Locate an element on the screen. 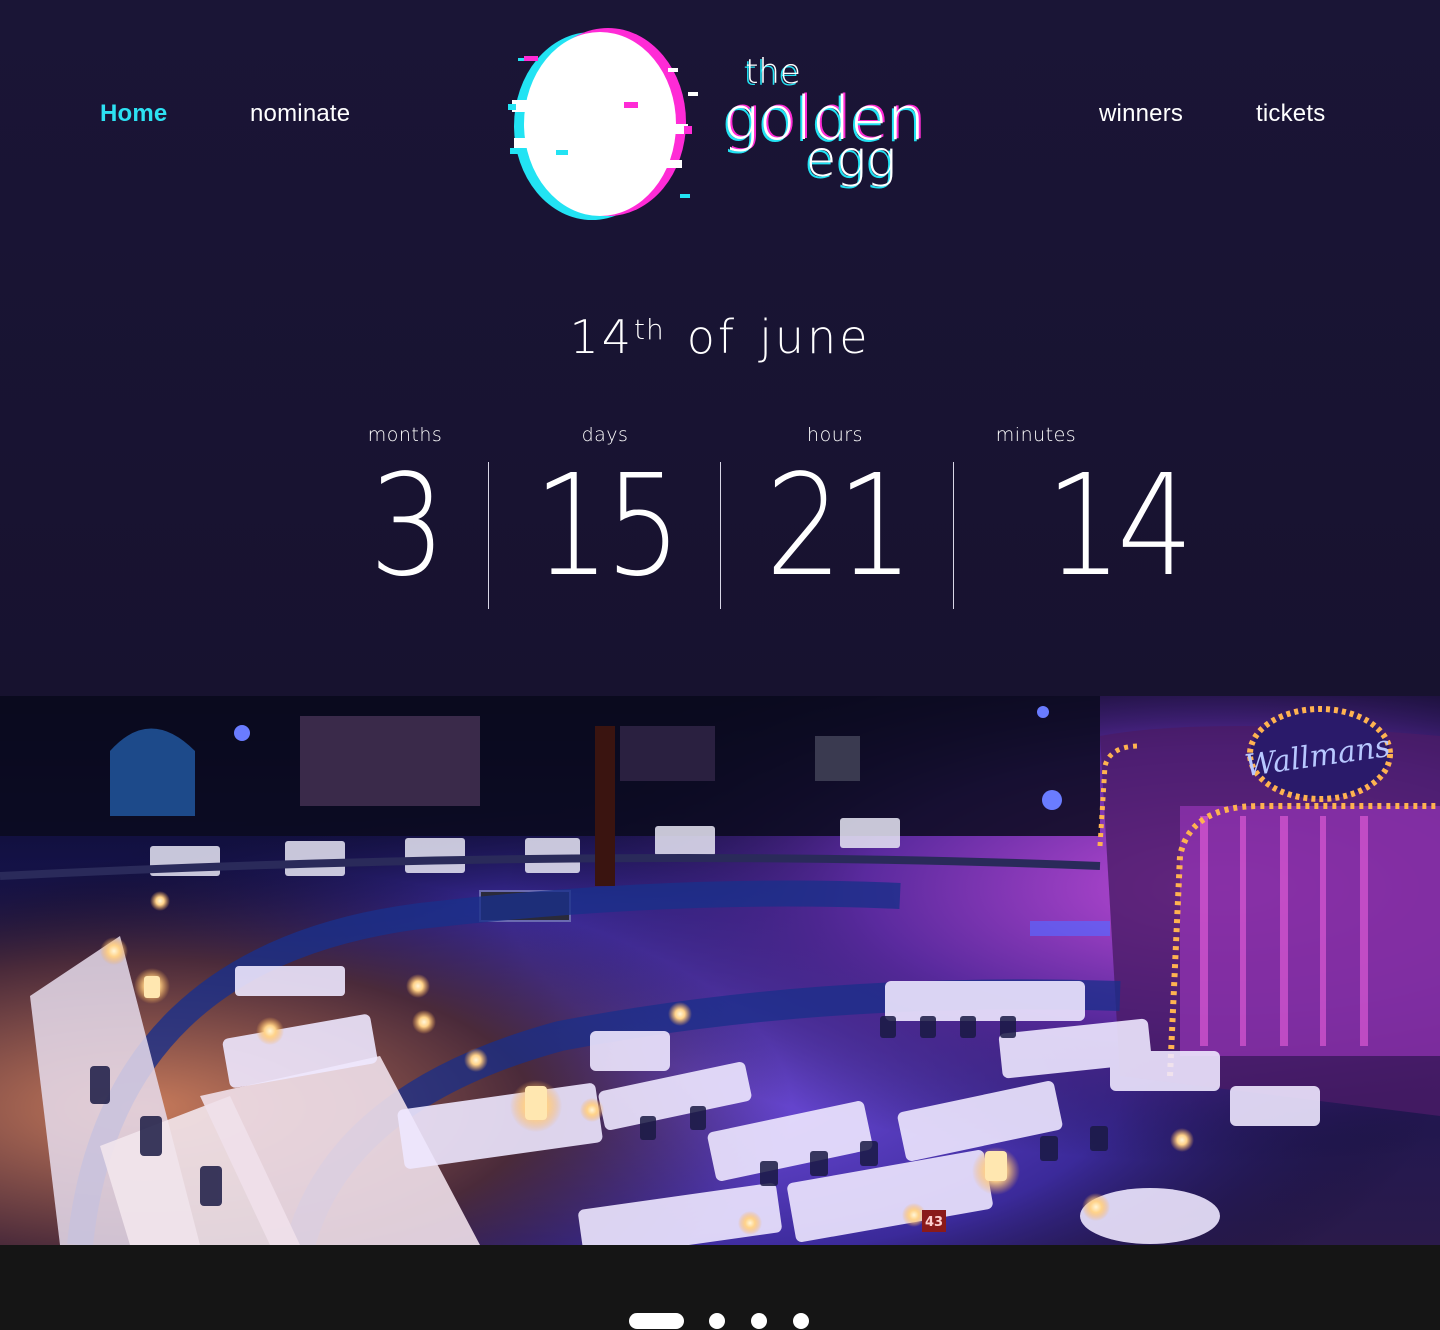  event-date-of: of is located at coordinates (712, 337).